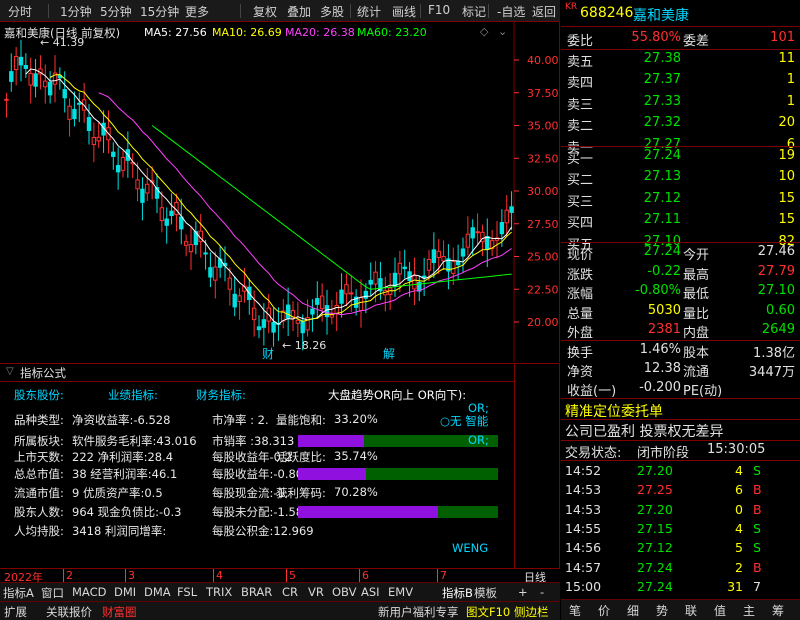  I want to click on tick-row: 14:57 27.24 2 B, so click(680, 568).